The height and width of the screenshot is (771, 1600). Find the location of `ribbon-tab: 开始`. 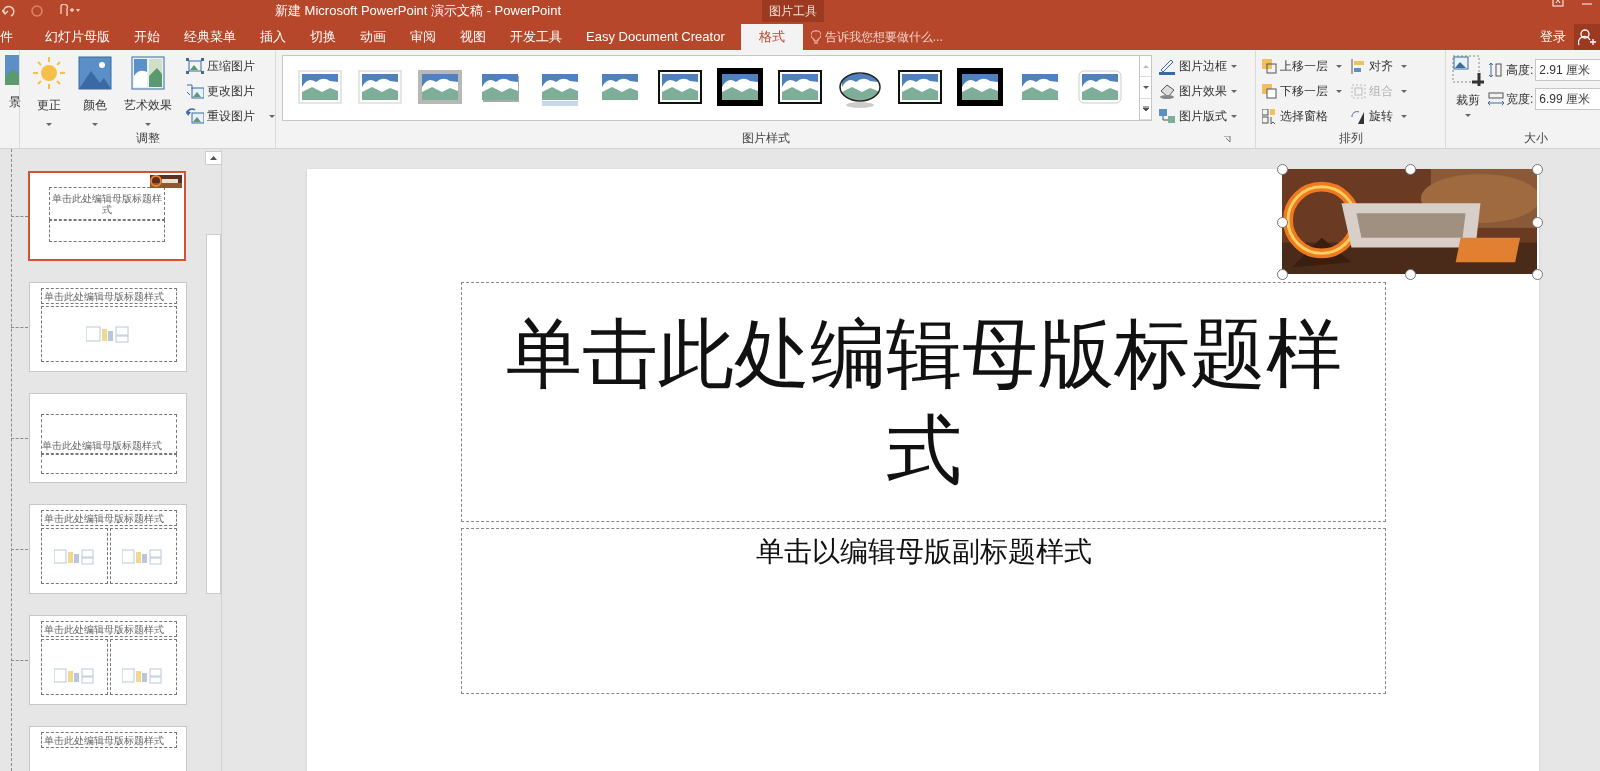

ribbon-tab: 开始 is located at coordinates (147, 37).